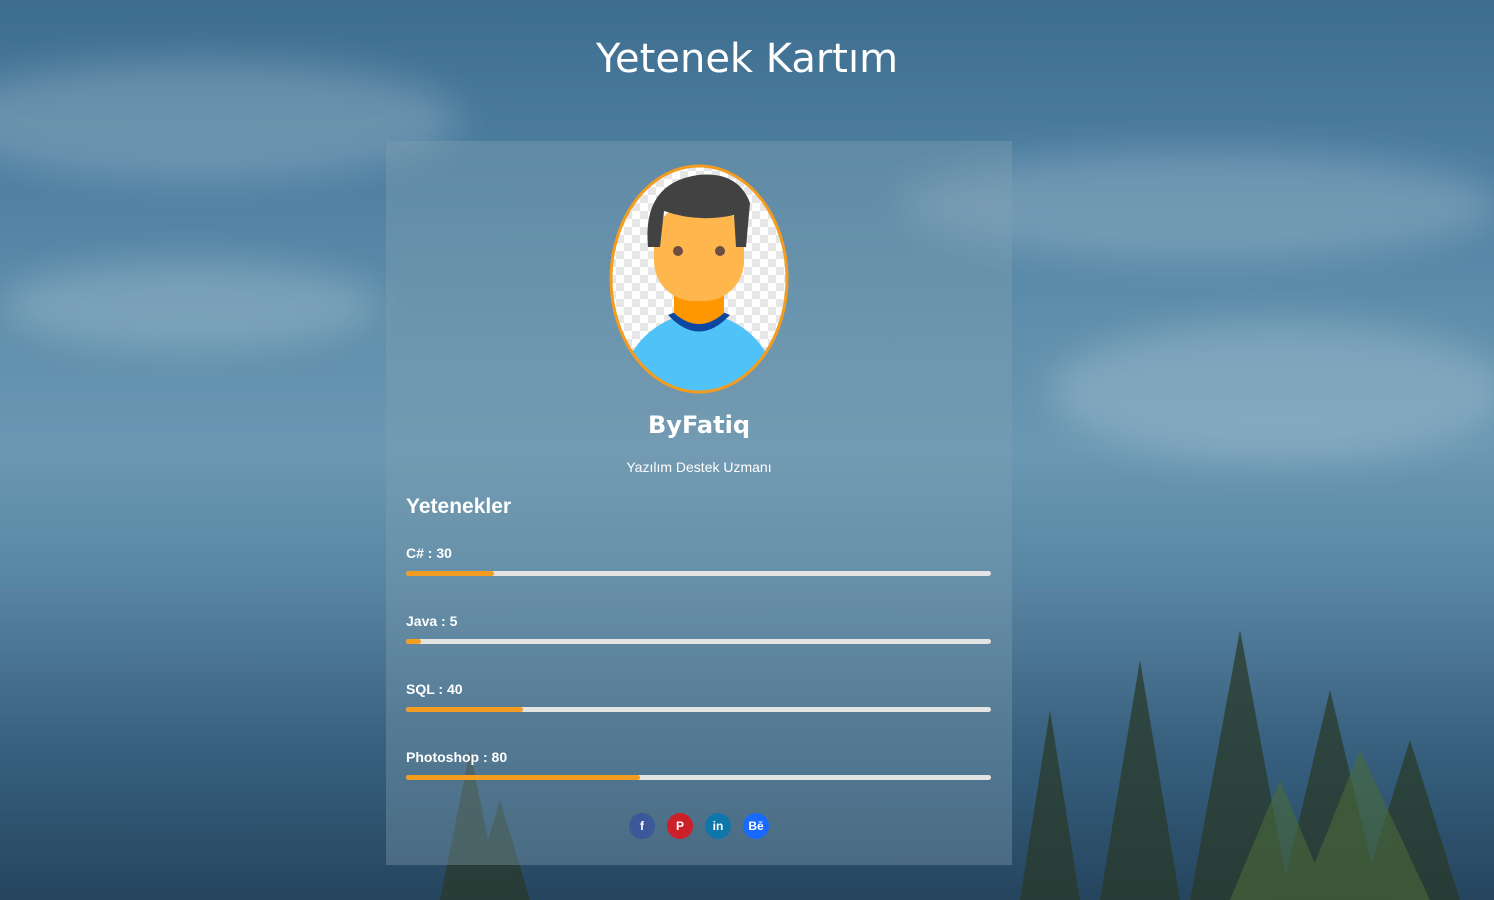  I want to click on skill-item: C# : 30, so click(698, 579).